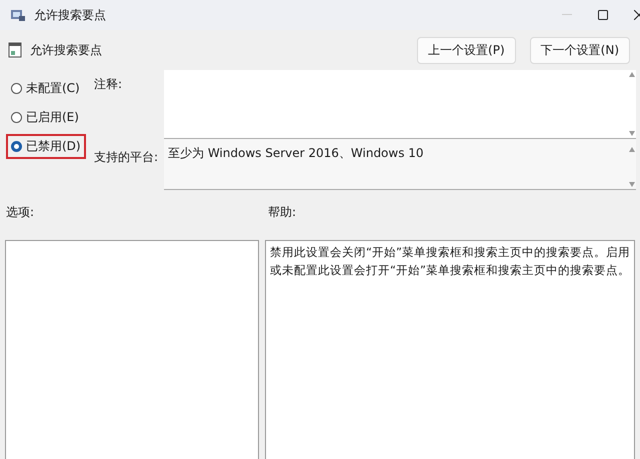 The height and width of the screenshot is (459, 640). Describe the element at coordinates (109, 84) in the screenshot. I see `comment-label: 注释:` at that location.